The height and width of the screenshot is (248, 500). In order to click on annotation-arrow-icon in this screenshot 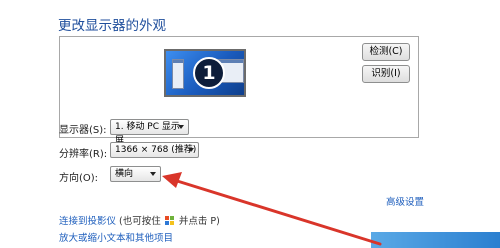, I will do `click(272, 209)`.